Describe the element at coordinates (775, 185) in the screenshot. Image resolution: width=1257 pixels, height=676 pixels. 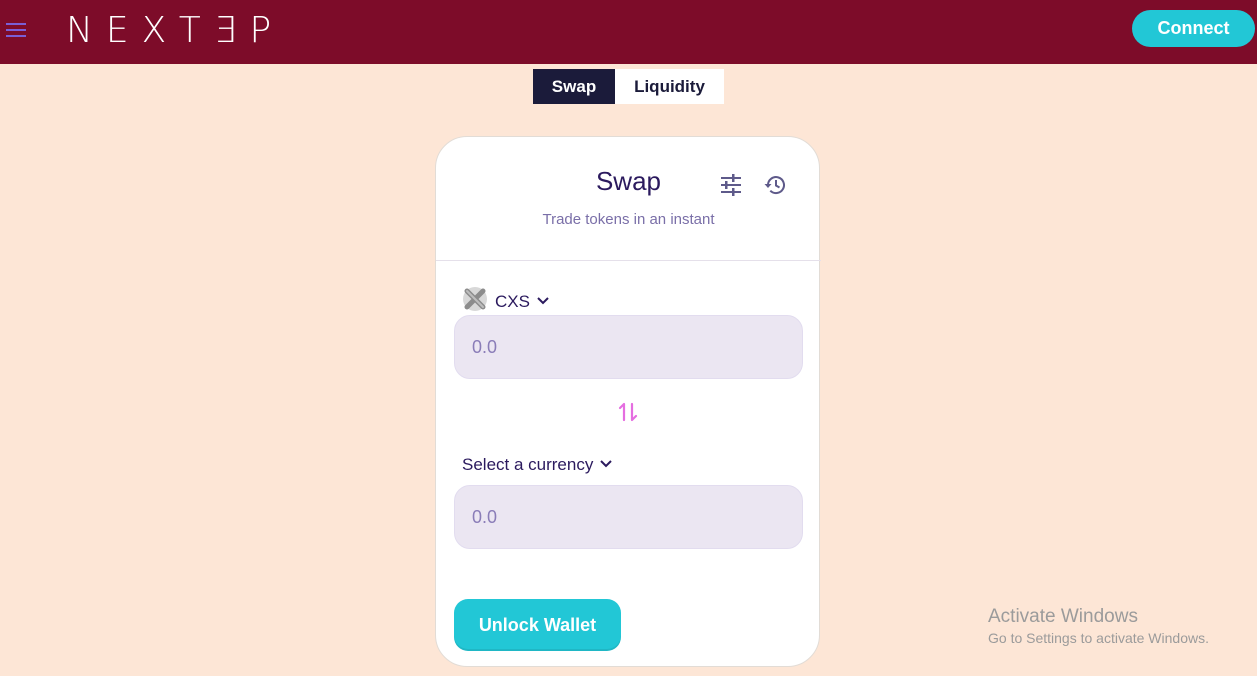
I see `history-icon` at that location.